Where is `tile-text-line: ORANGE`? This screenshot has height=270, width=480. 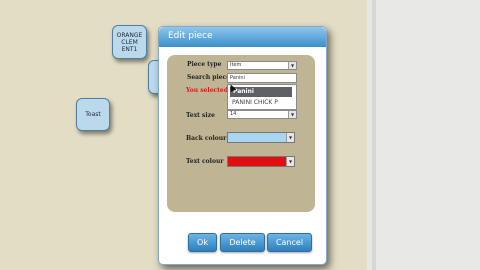 tile-text-line: ORANGE is located at coordinates (129, 35).